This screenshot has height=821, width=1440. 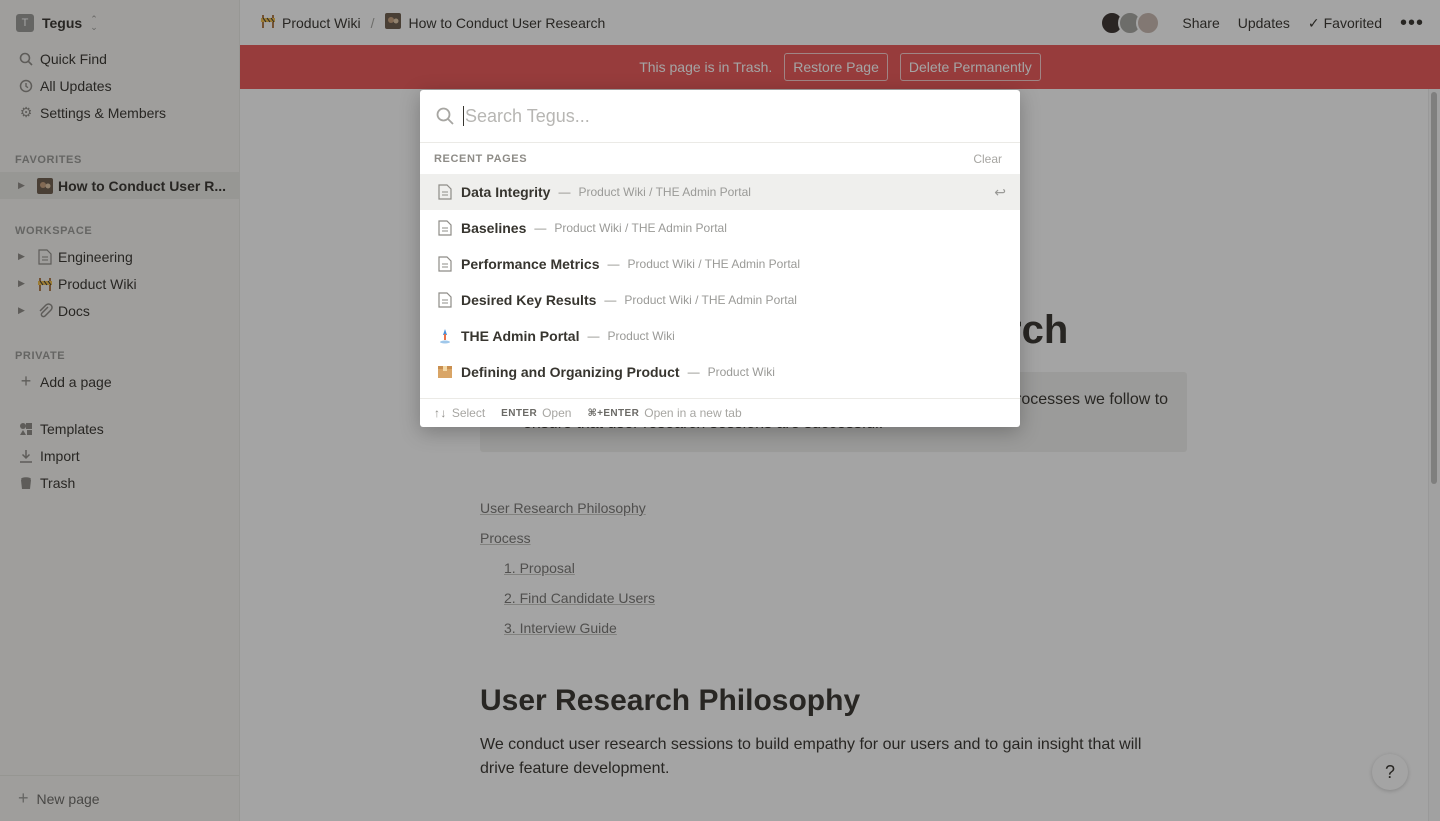 What do you see at coordinates (570, 372) in the screenshot?
I see `result-title: Defining and Organizing Product` at bounding box center [570, 372].